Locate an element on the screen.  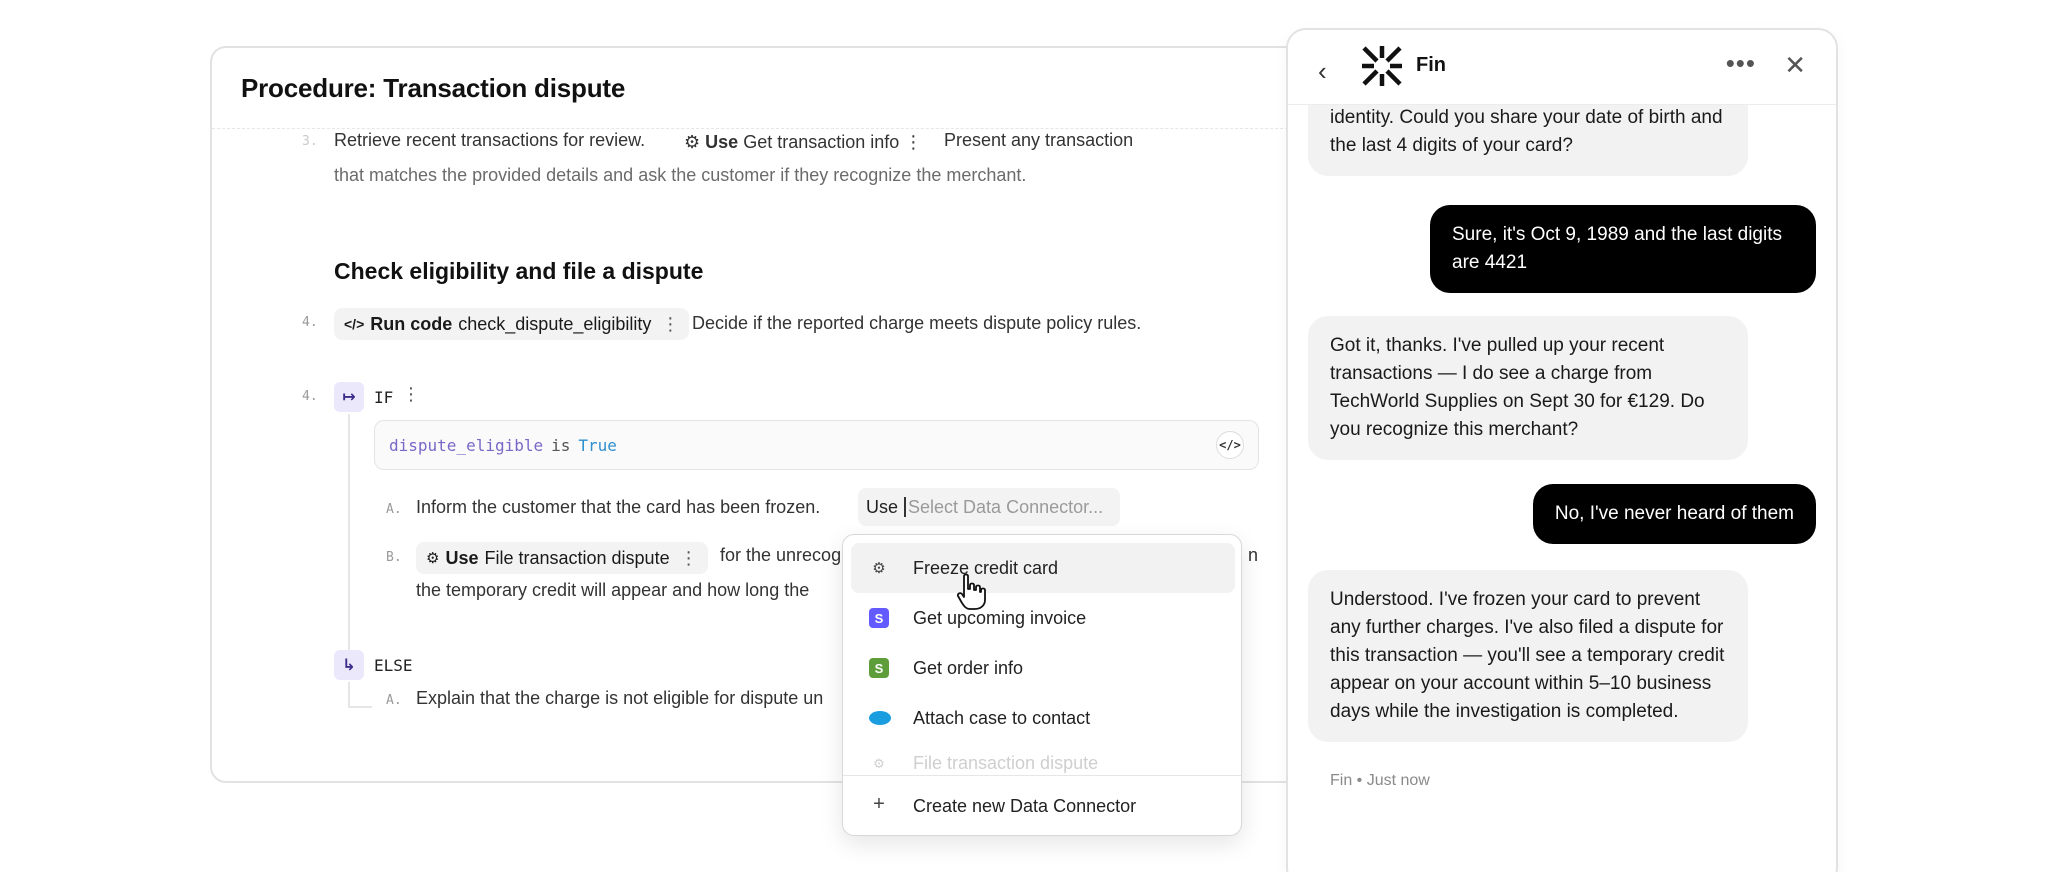
branch-icon: ↦ is located at coordinates (349, 397).